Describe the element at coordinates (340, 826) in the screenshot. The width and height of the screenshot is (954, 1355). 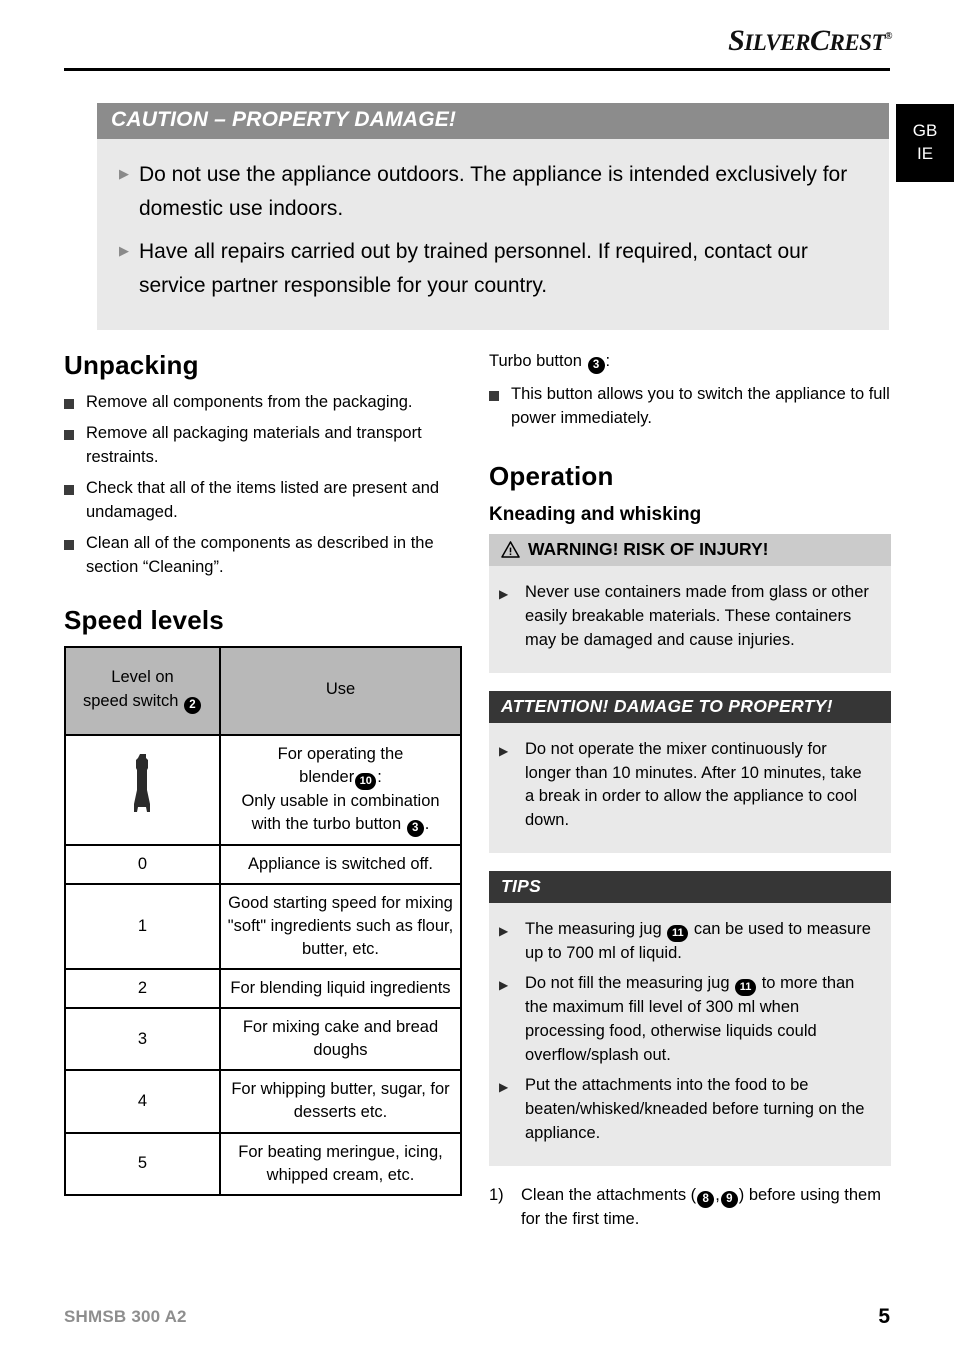
I see `use-line-4: with the turbo button 3.` at that location.